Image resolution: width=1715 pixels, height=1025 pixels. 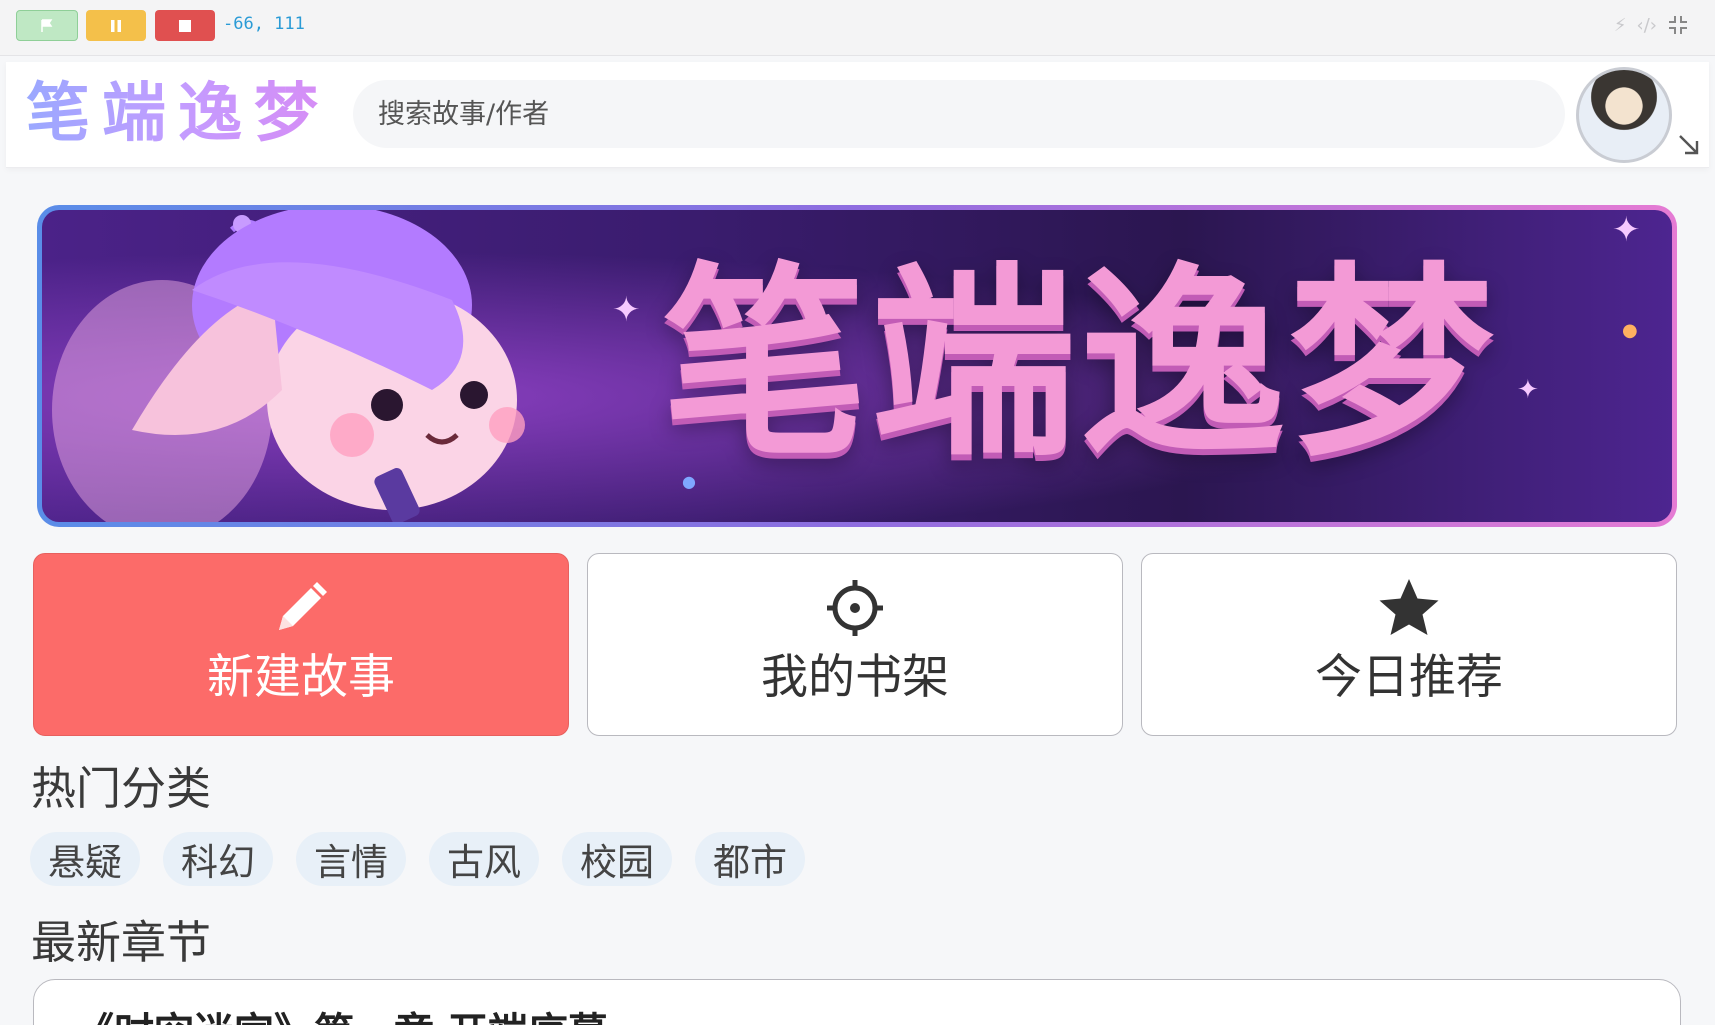 I want to click on my-bookshelf-button: 我的书架, so click(x=855, y=644).